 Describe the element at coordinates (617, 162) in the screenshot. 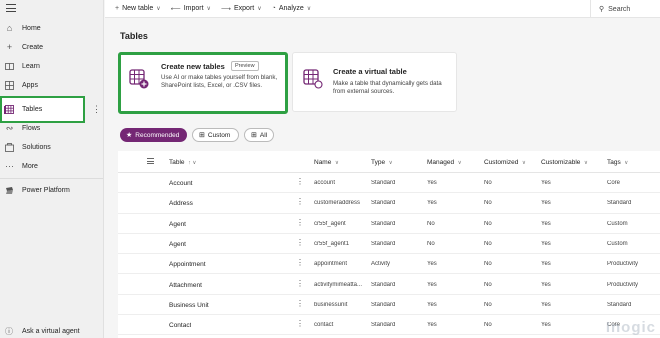

I see `column-header-tags: Tags ∨` at that location.